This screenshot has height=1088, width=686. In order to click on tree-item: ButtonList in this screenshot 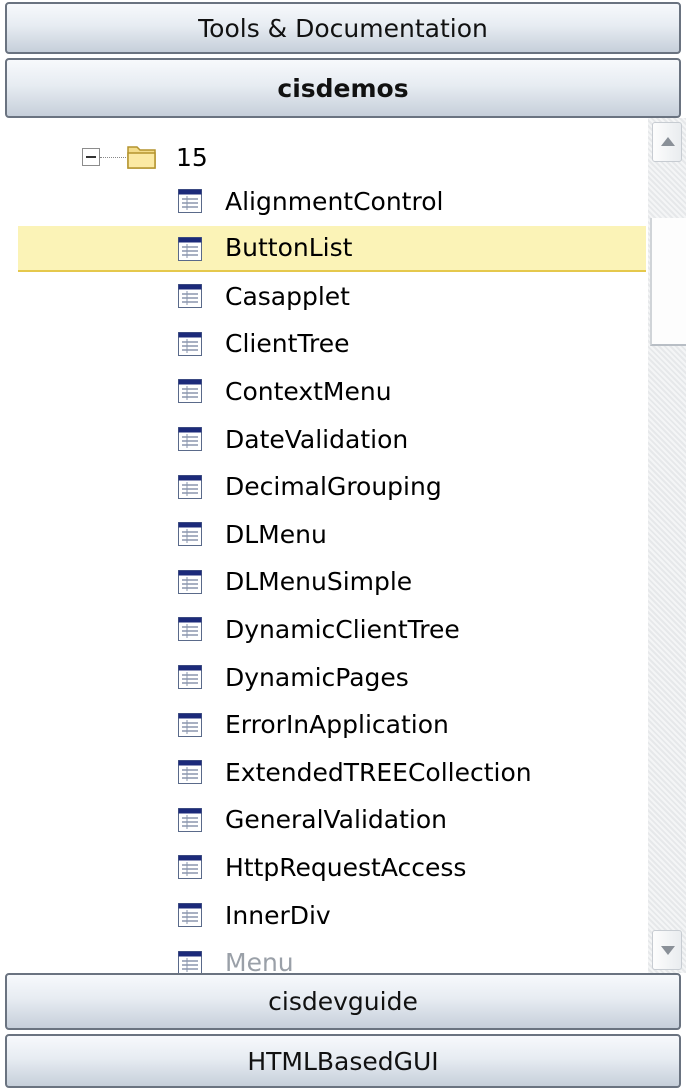, I will do `click(332, 248)`.